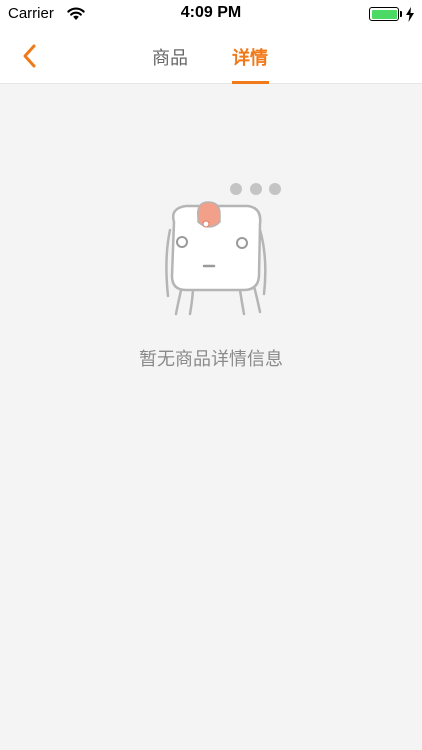 This screenshot has height=750, width=422. I want to click on battery-level-fill, so click(384, 14).